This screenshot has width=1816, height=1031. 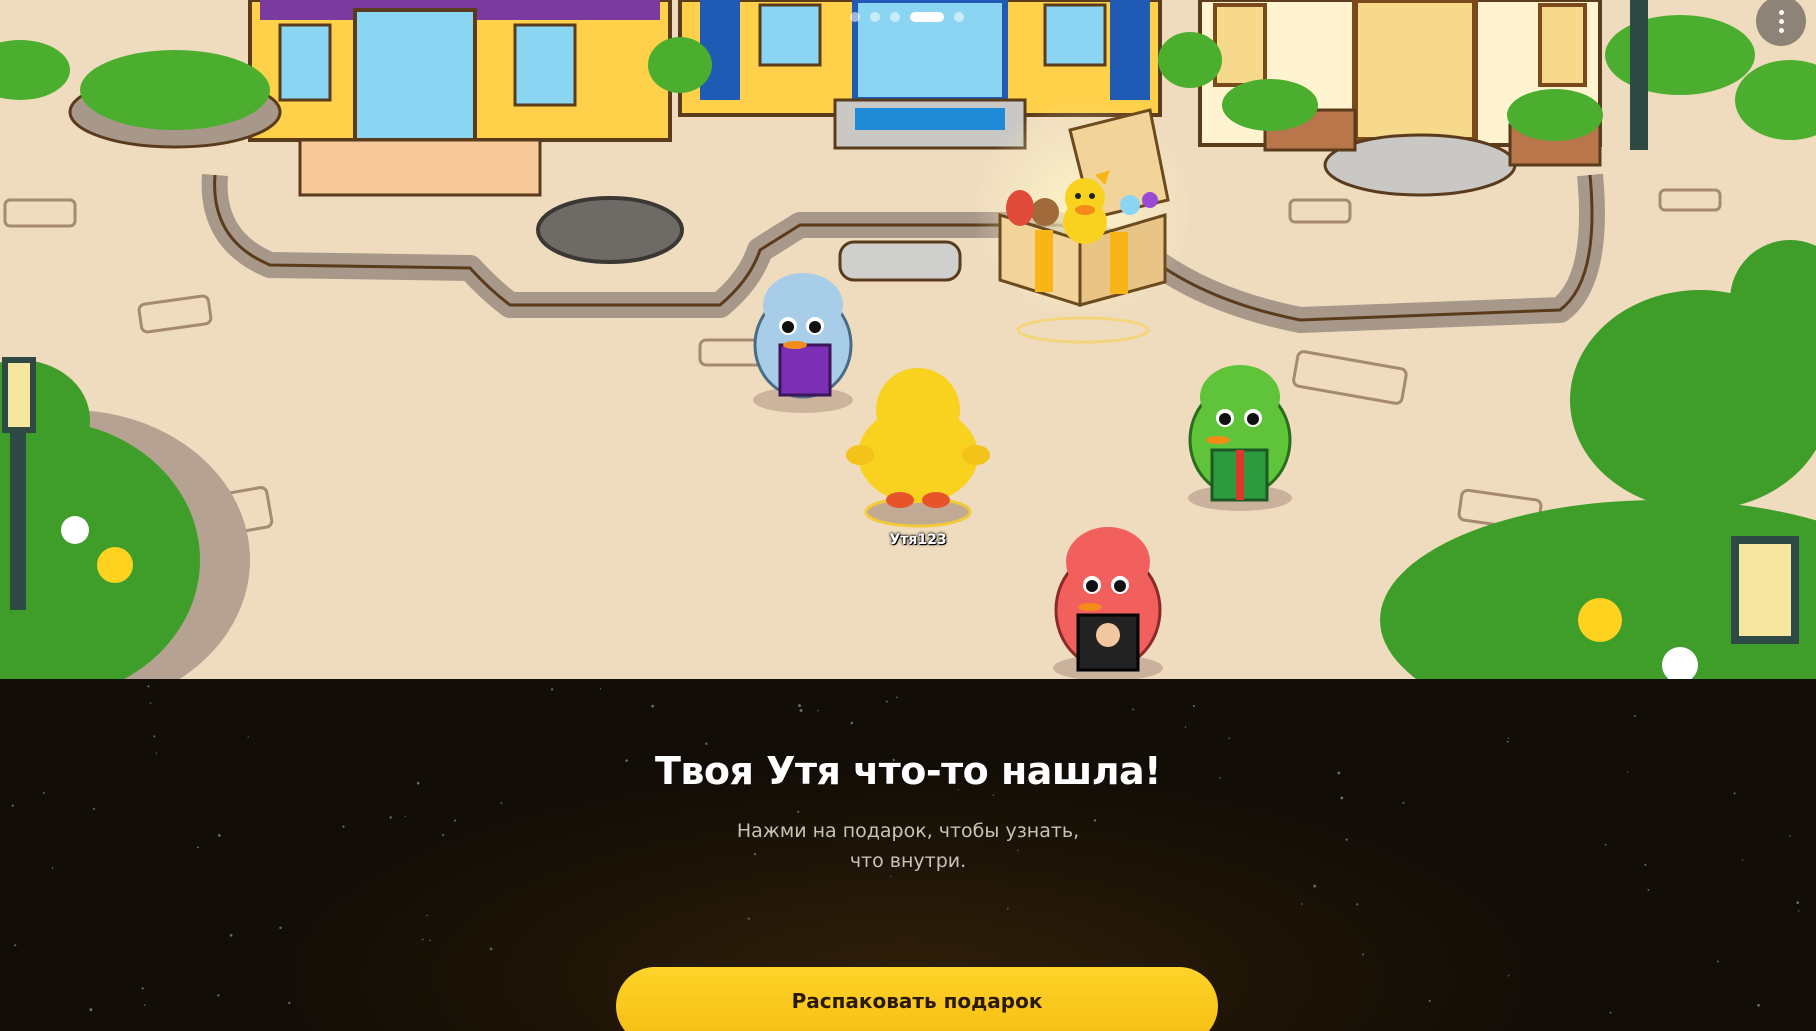 What do you see at coordinates (1240, 438) in the screenshot?
I see `duck-green` at bounding box center [1240, 438].